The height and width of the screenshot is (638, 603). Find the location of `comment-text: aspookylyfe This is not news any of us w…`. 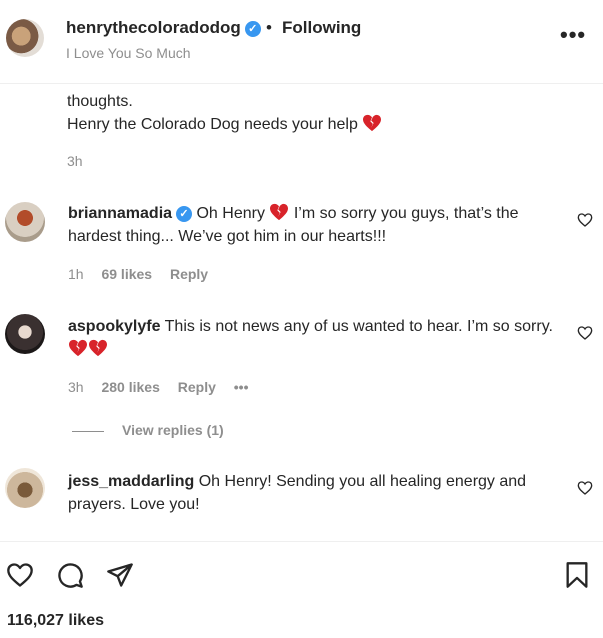

comment-text: aspookylyfe This is not news any of us w… is located at coordinates (318, 338).